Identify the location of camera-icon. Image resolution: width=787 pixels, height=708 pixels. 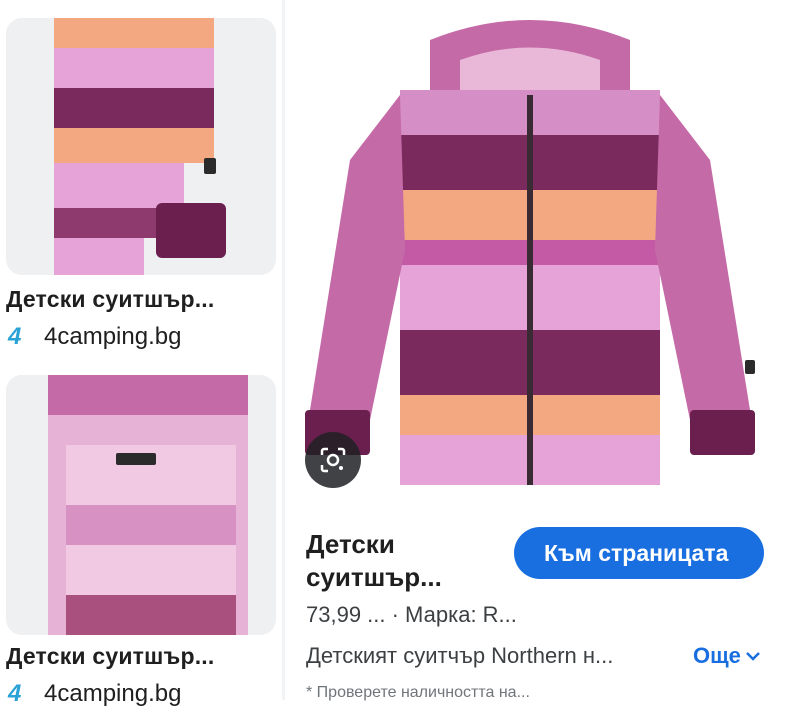
(333, 460).